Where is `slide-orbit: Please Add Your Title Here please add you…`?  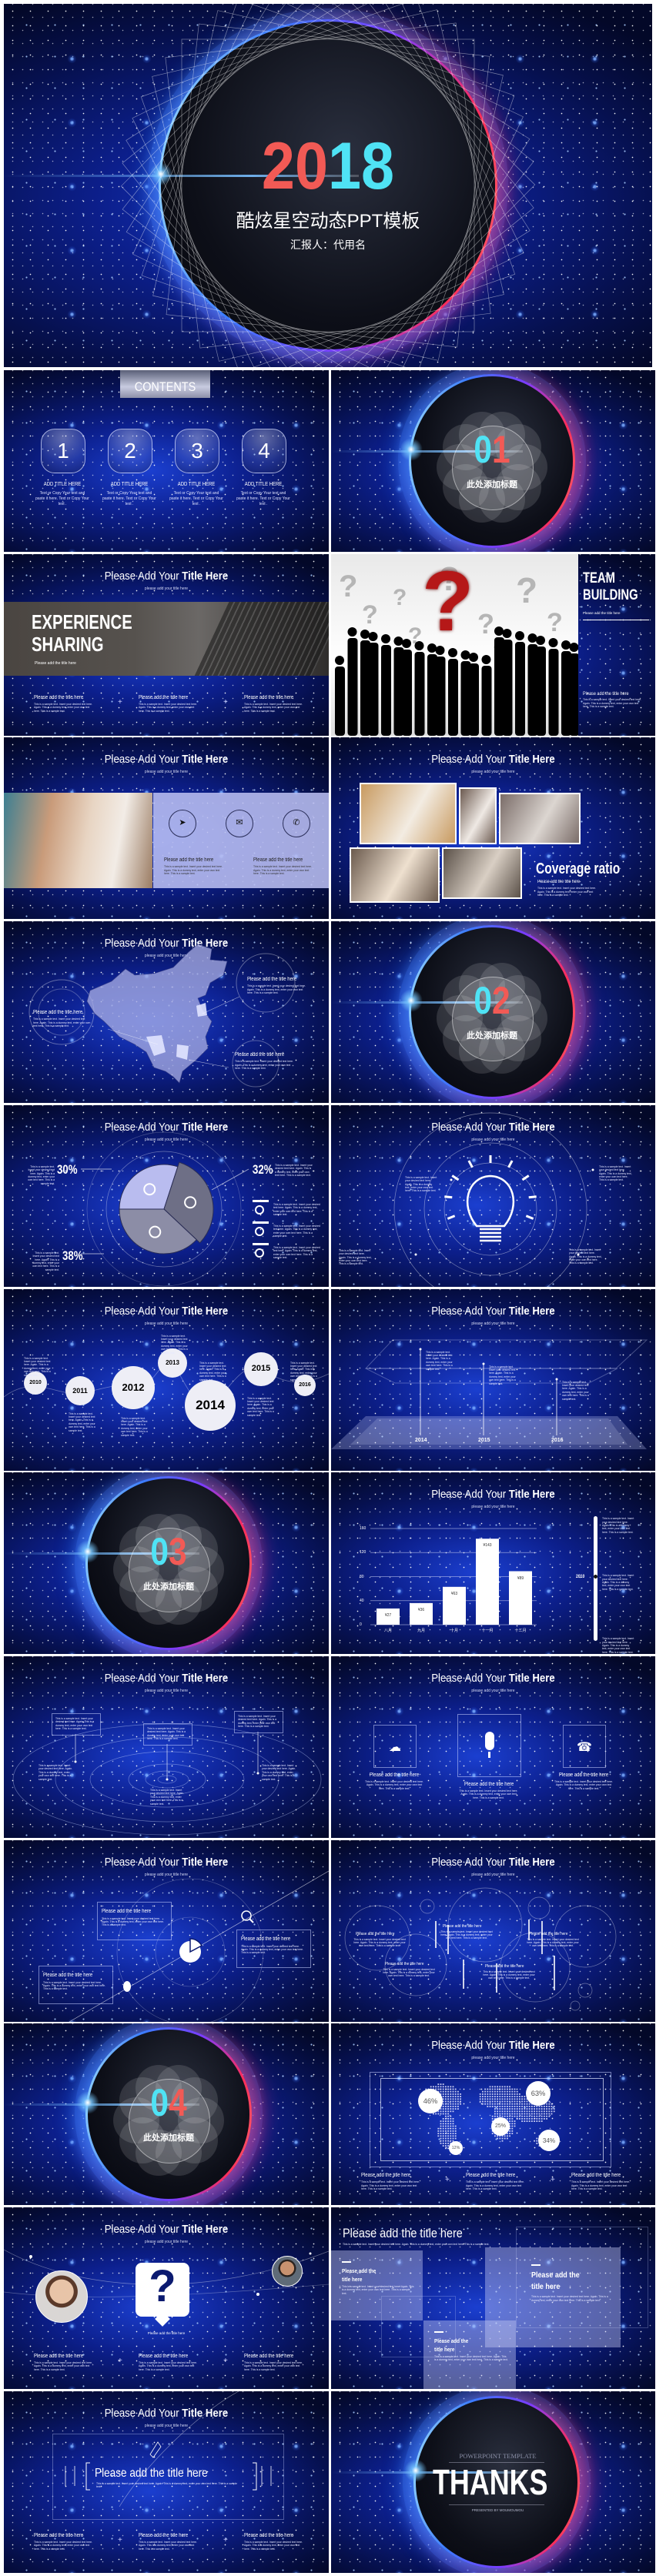
slide-orbit: Please Add Your Title Here please add you… is located at coordinates (166, 1747).